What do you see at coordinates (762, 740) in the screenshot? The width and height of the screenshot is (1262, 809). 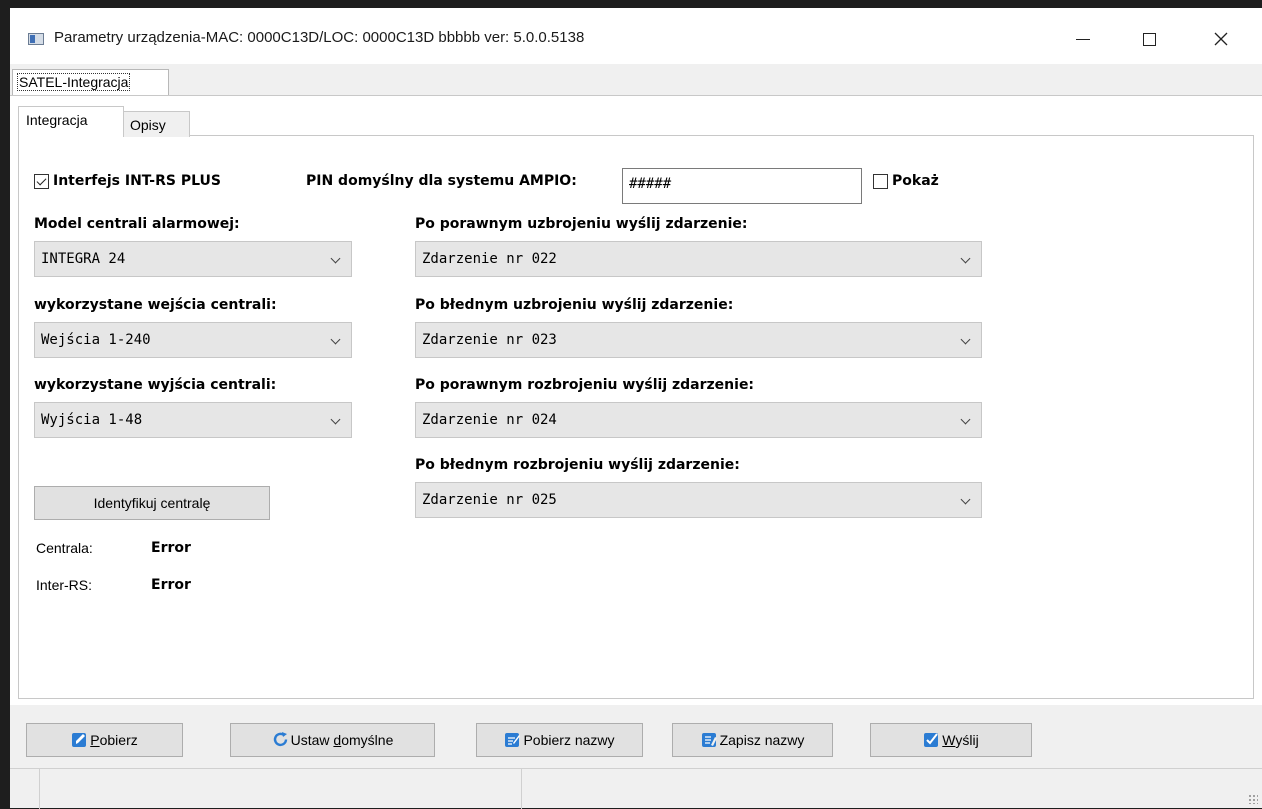 I see `save-names-label: Zapisz nazwy` at bounding box center [762, 740].